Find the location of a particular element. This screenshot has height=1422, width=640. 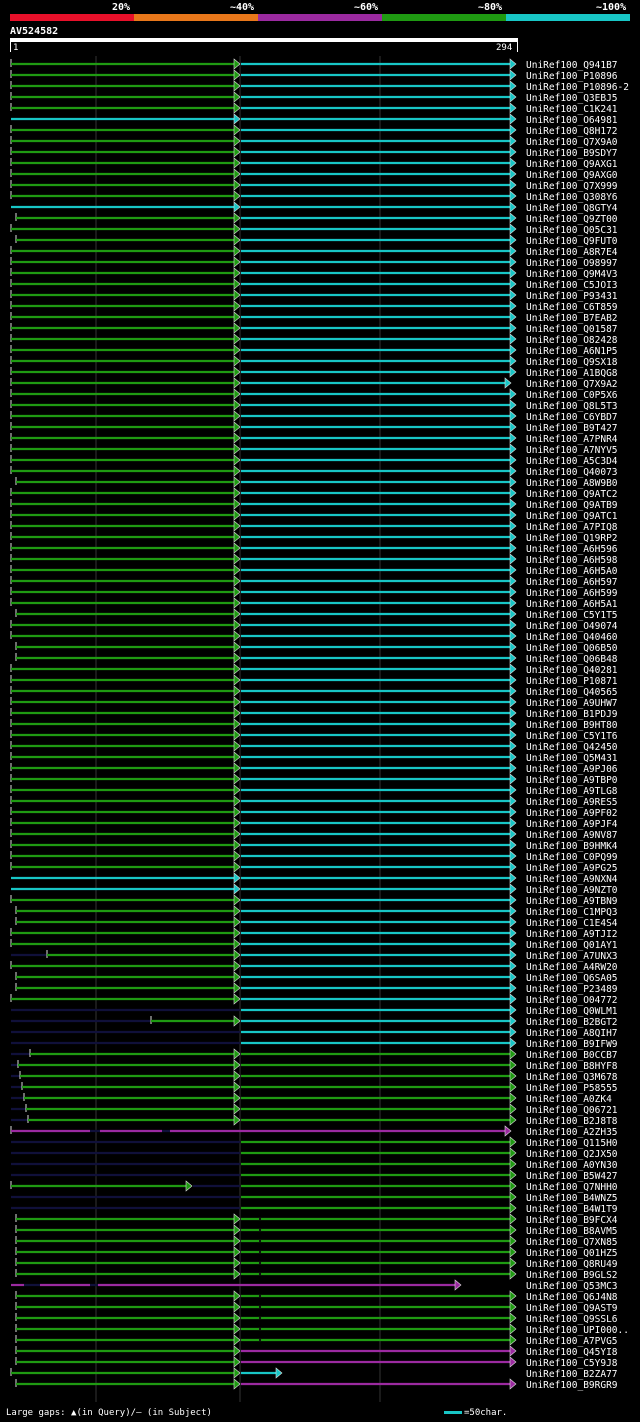

hit-label: UniRef100_A0YN30 is located at coordinates (572, 1165).